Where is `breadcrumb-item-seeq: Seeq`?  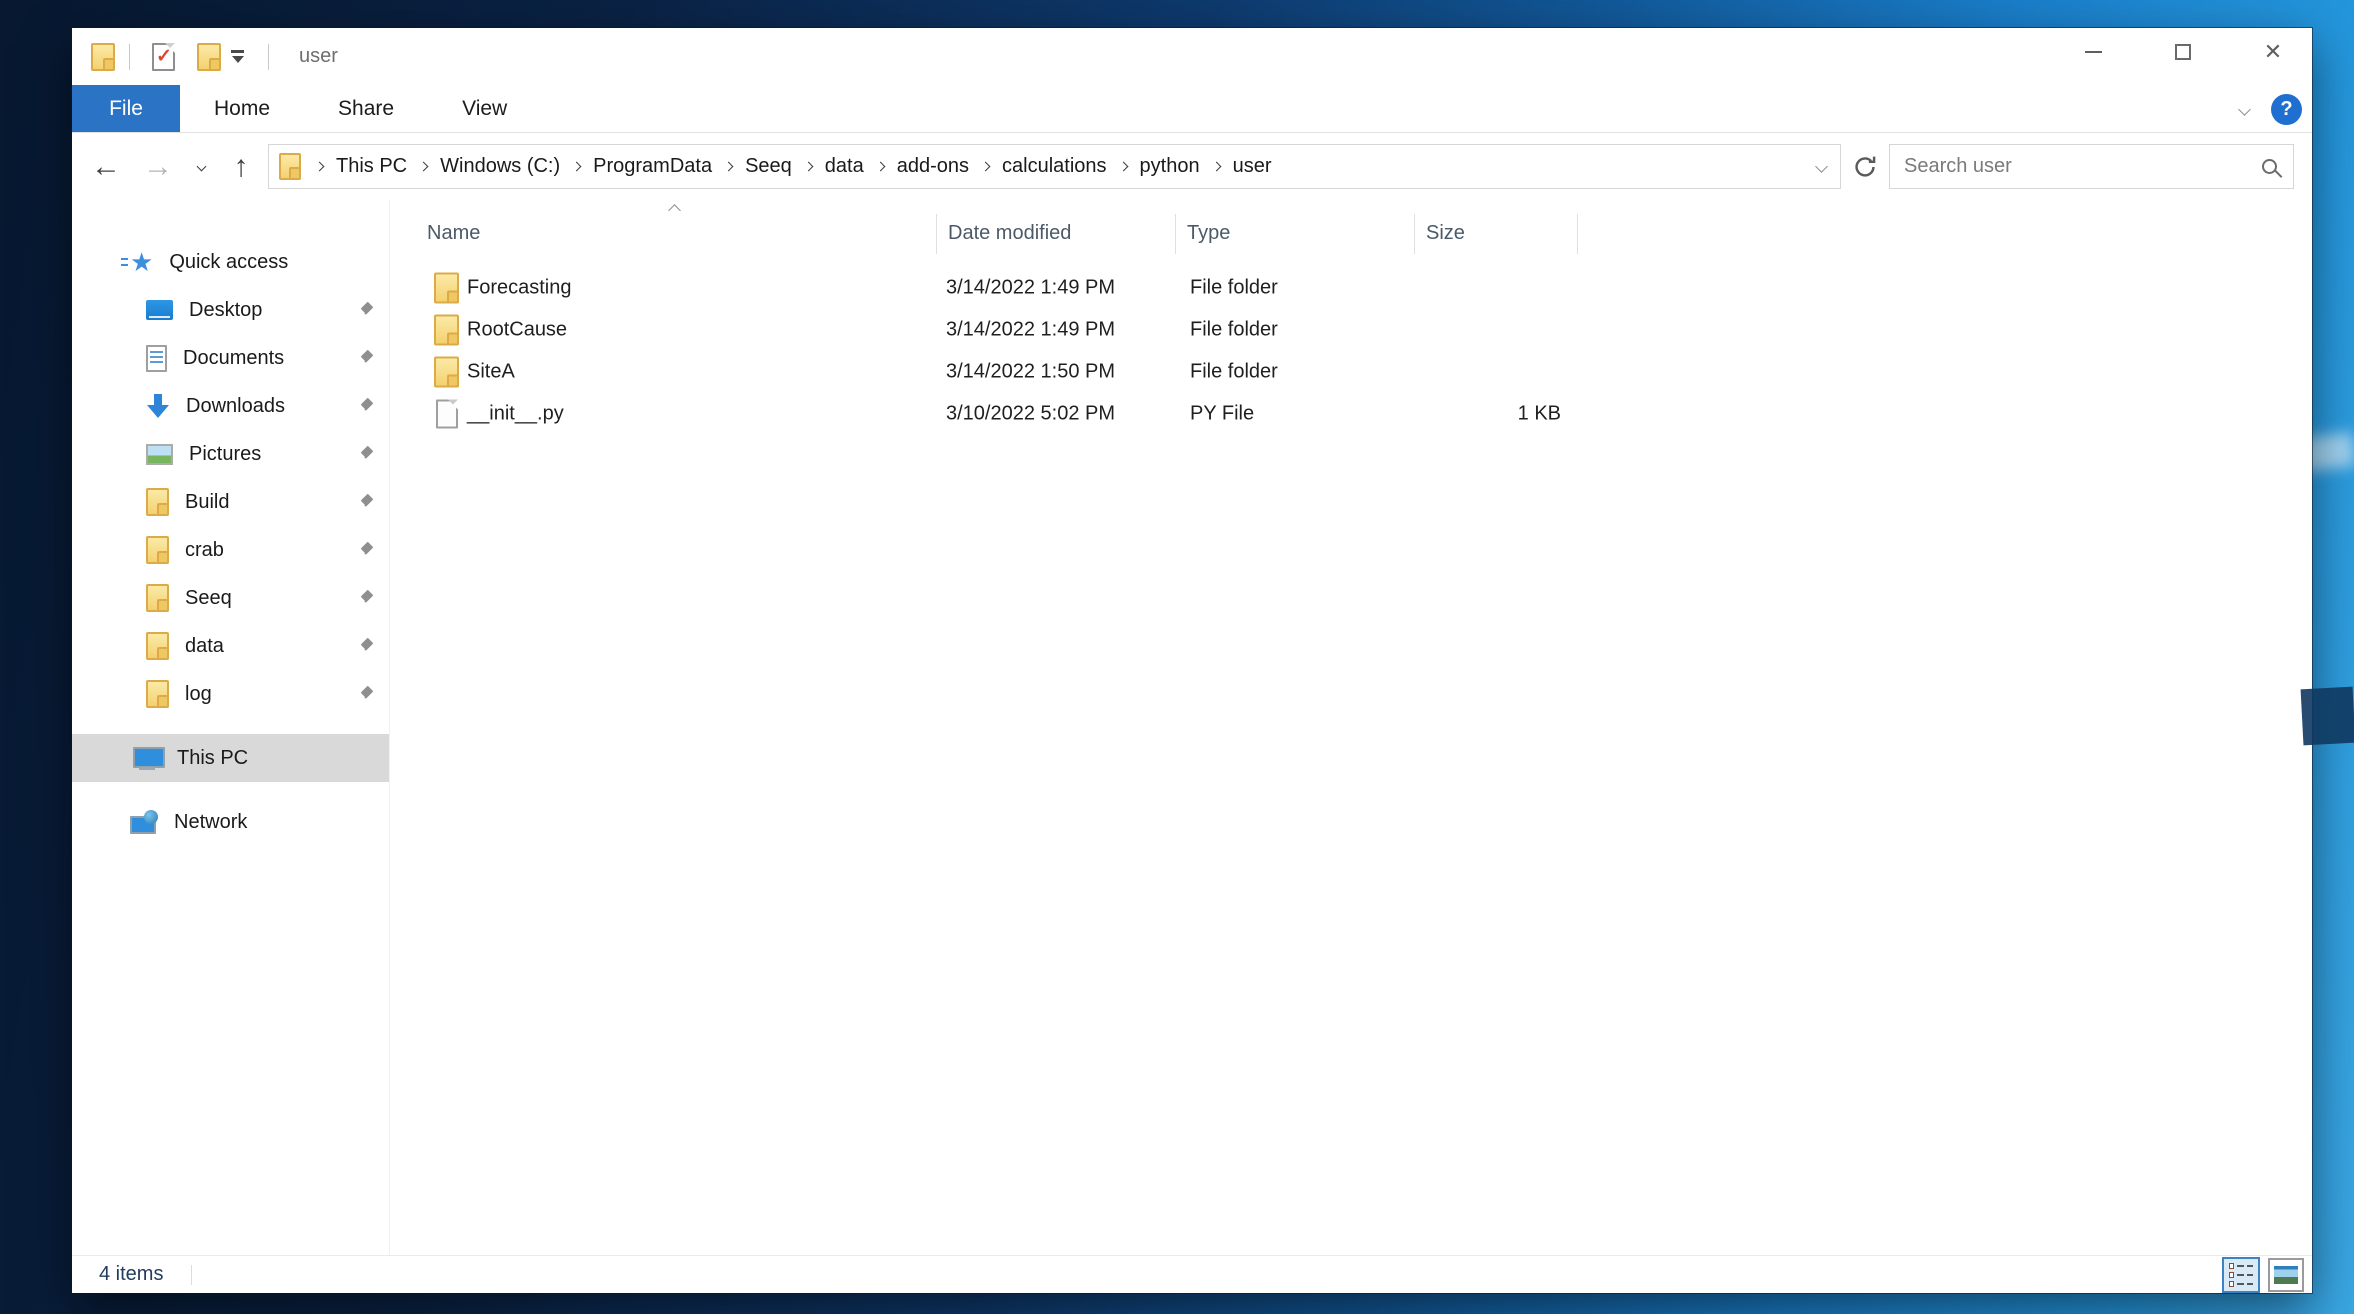
breadcrumb-item-seeq: Seeq is located at coordinates (768, 166).